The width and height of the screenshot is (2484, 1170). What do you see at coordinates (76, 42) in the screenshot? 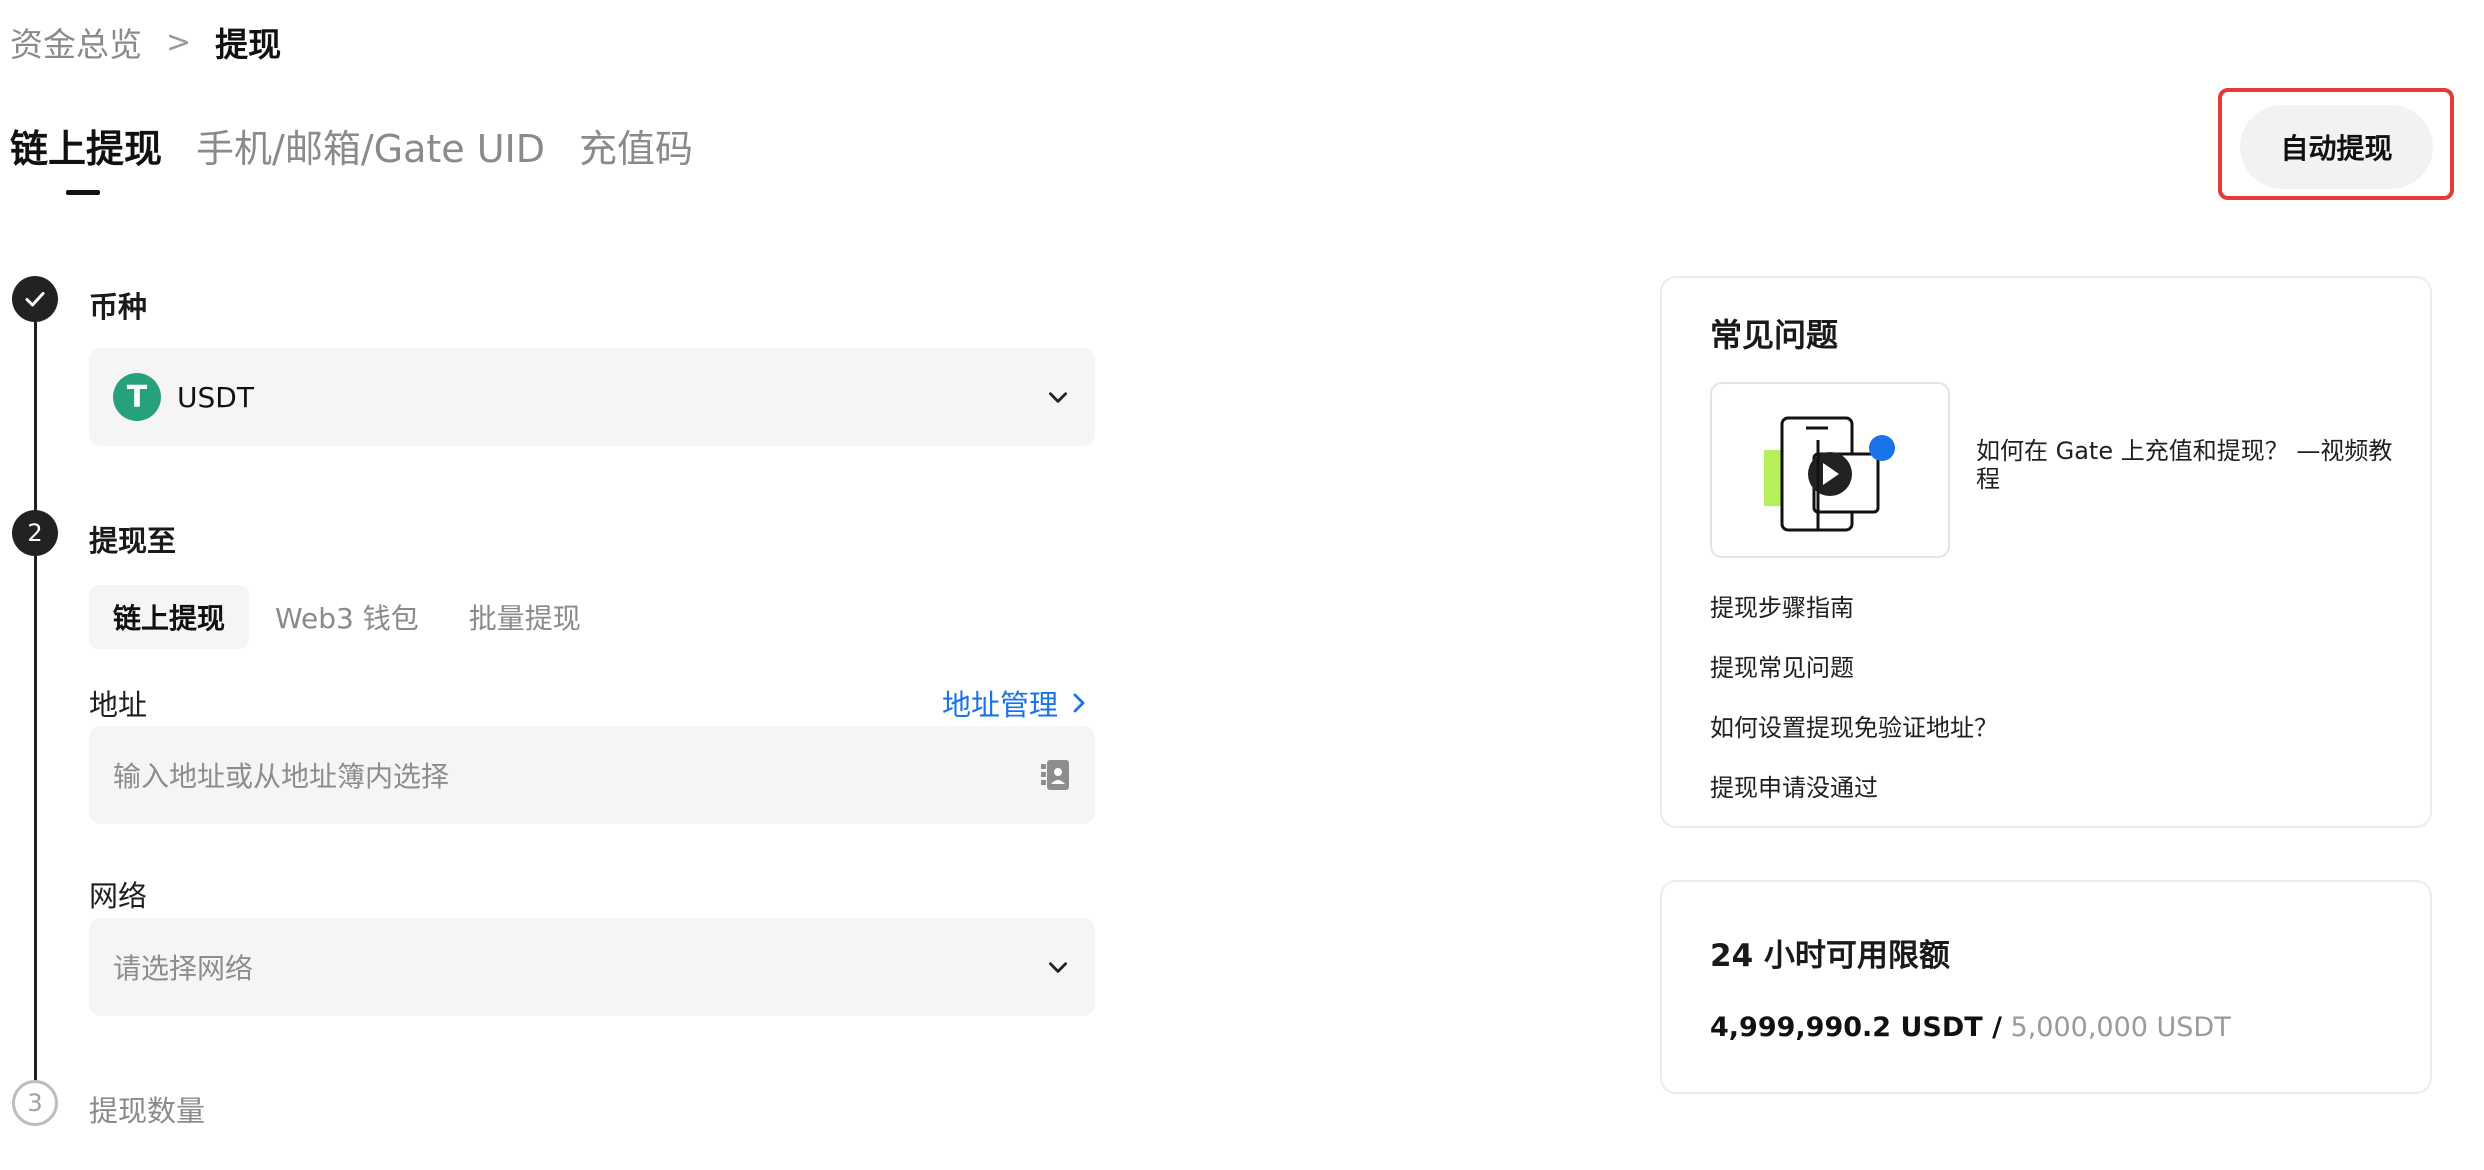
I see `breadcrumb-funds-overview: 资金总览` at bounding box center [76, 42].